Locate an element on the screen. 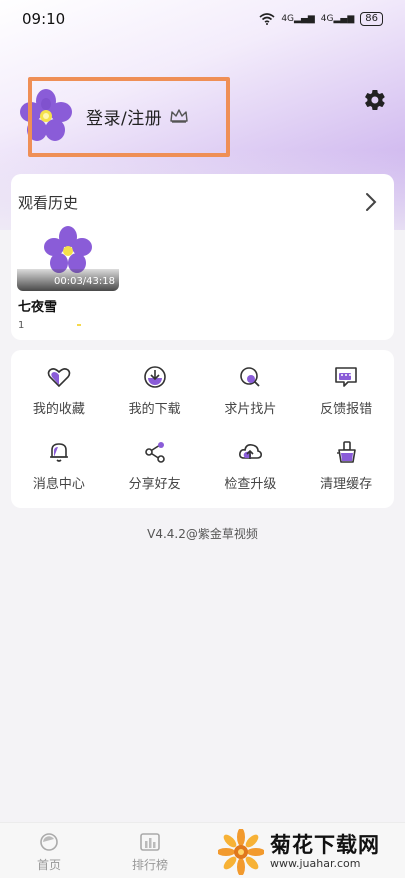  cloud-upload-icon is located at coordinates (251, 451).